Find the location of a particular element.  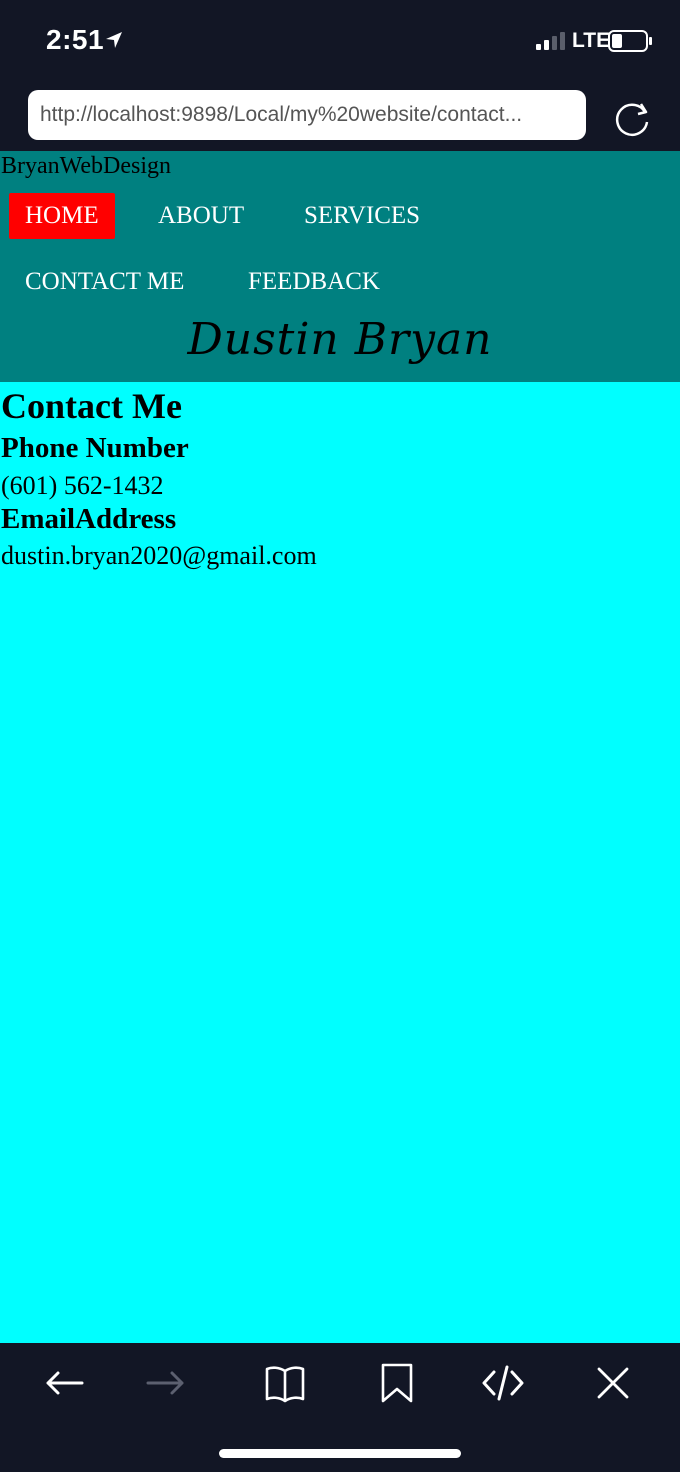

page-title: Contact Me is located at coordinates (91, 406).